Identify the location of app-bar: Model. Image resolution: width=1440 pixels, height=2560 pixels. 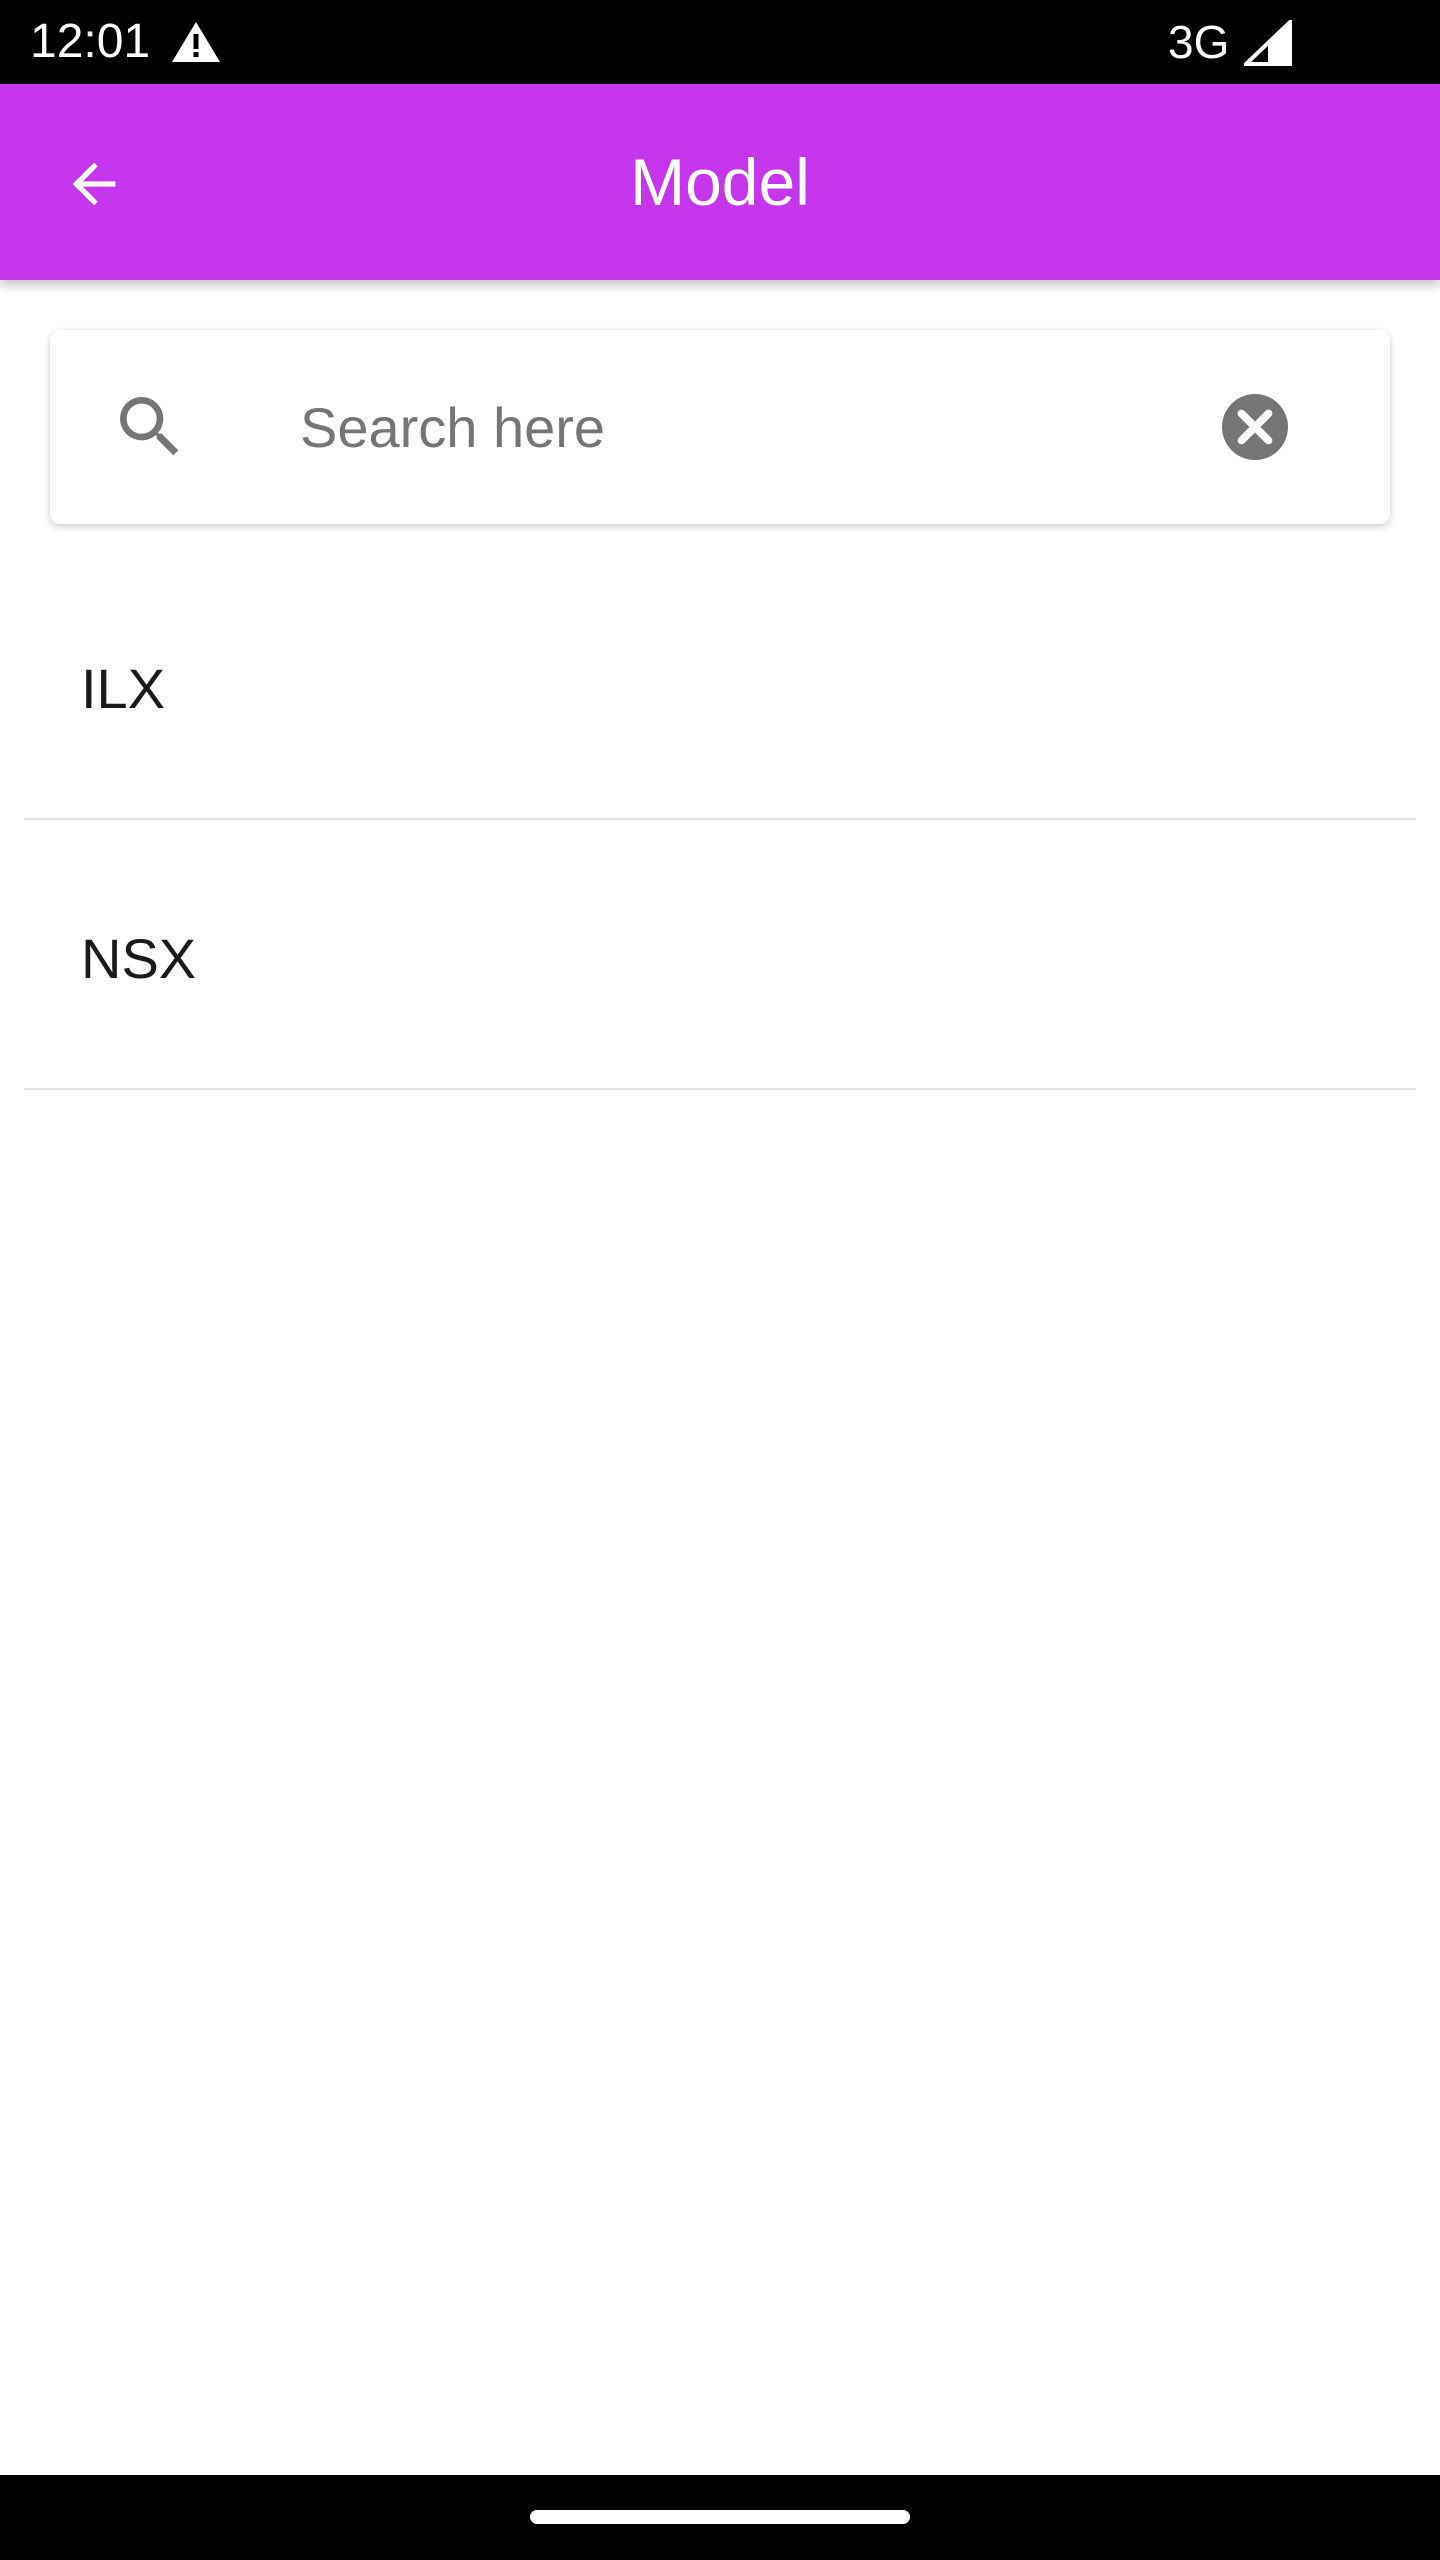
(720, 182).